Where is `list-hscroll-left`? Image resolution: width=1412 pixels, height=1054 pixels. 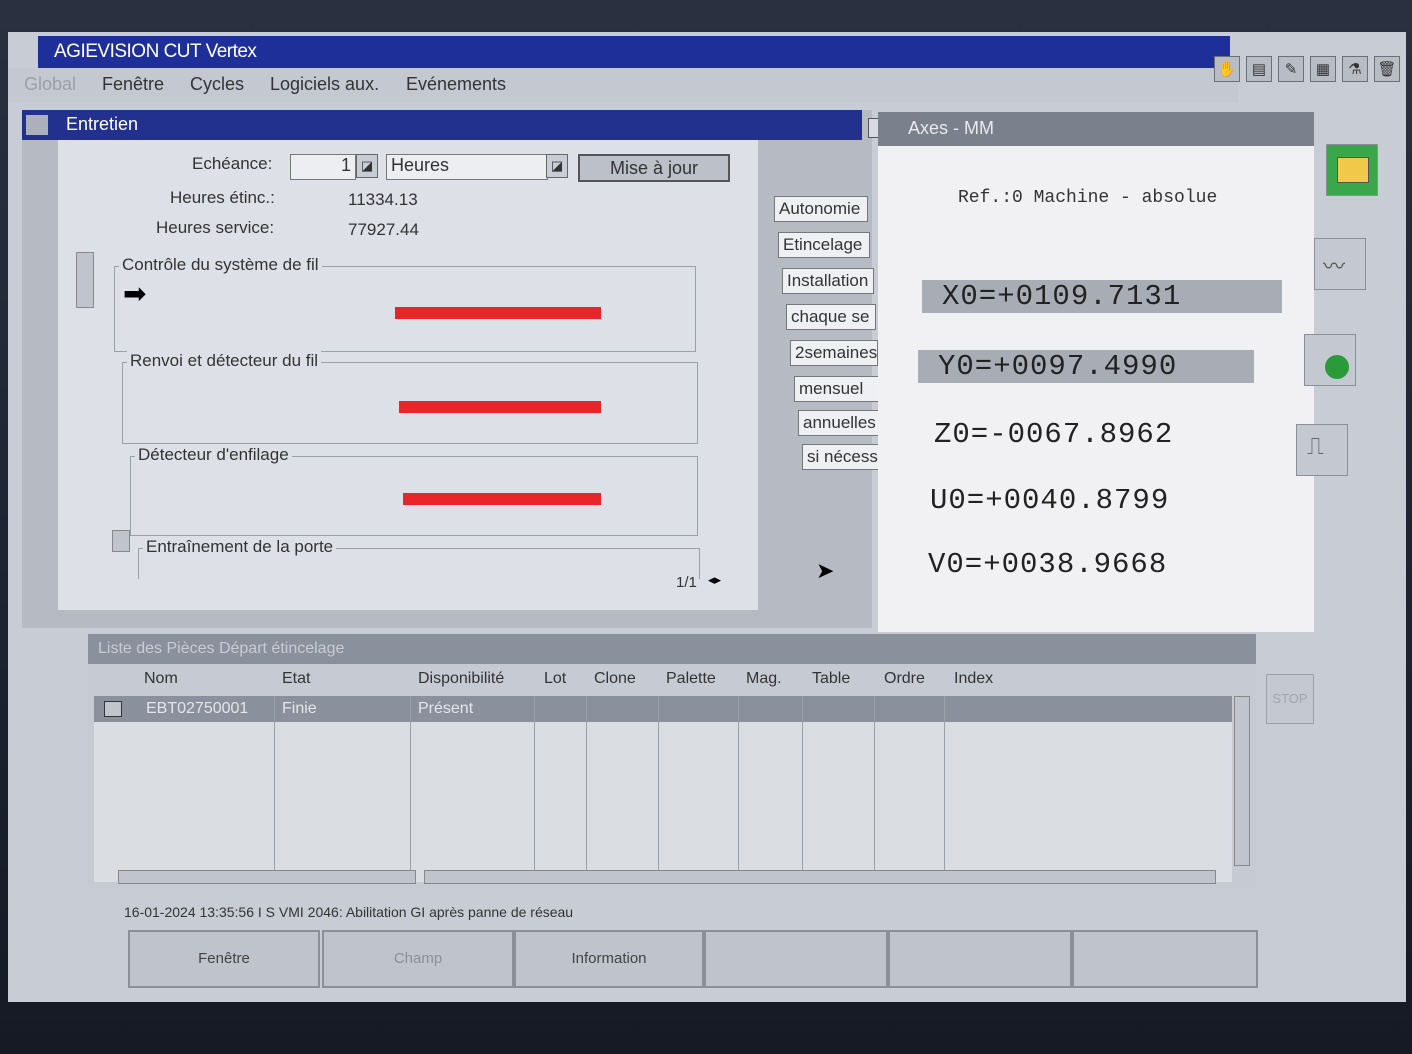
list-hscroll-left is located at coordinates (267, 877).